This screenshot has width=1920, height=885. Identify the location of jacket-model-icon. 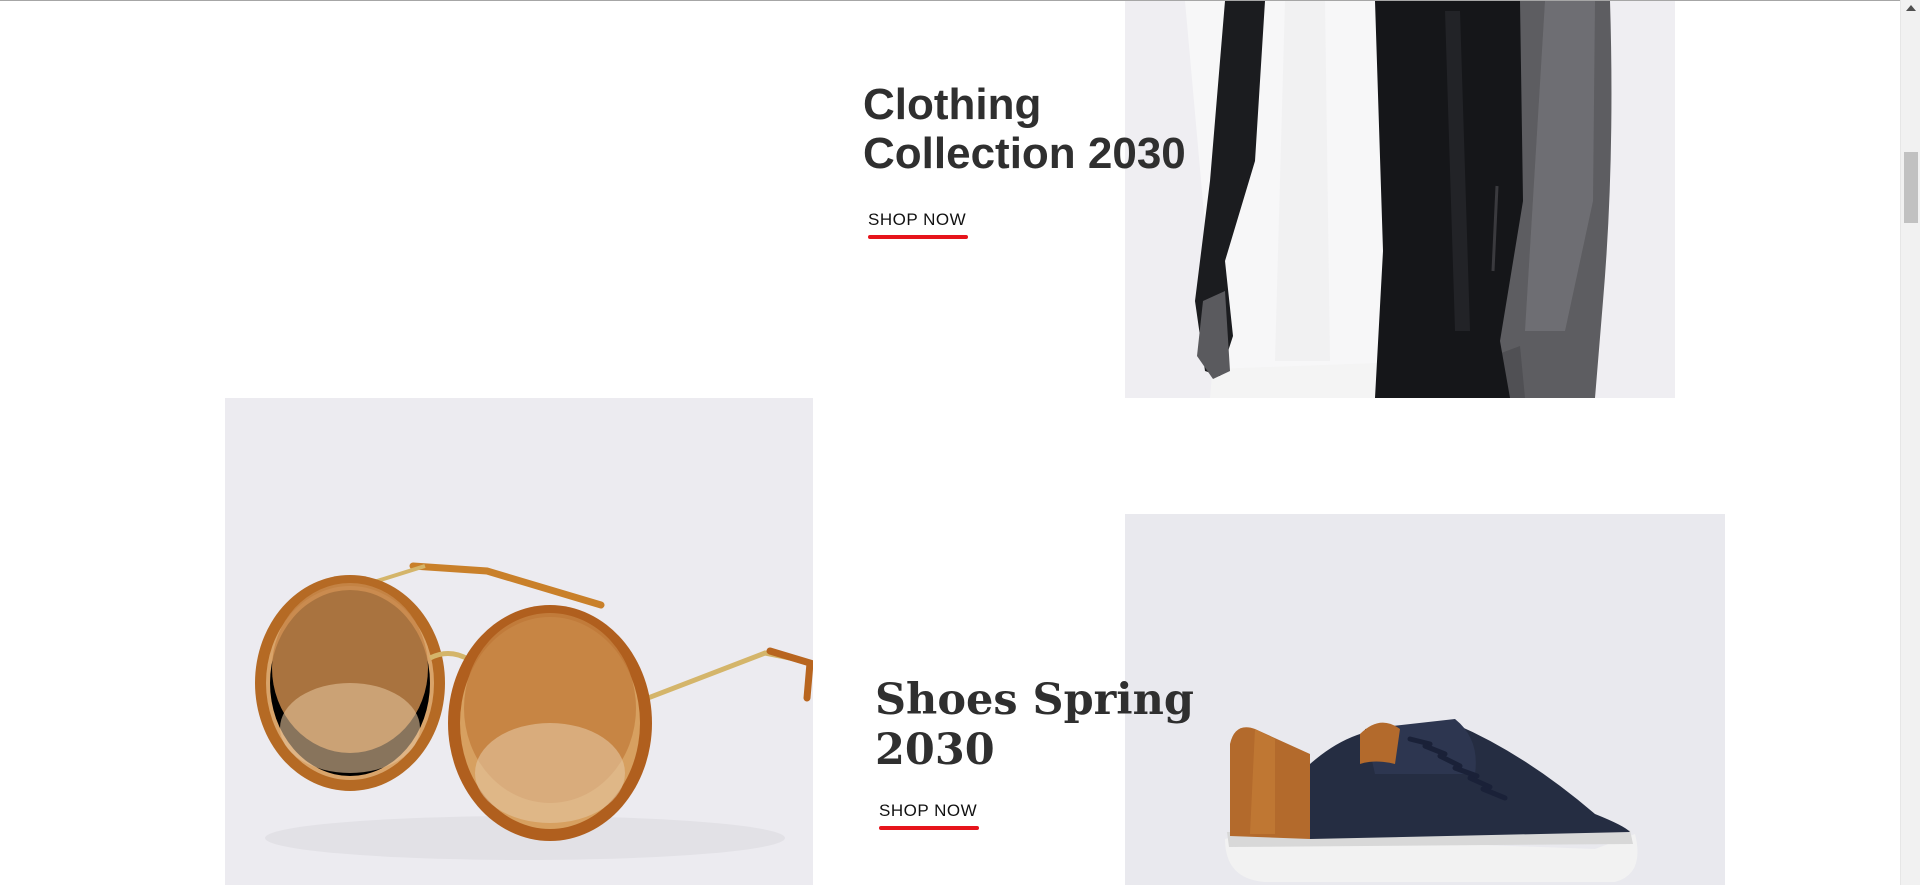
(1400, 199).